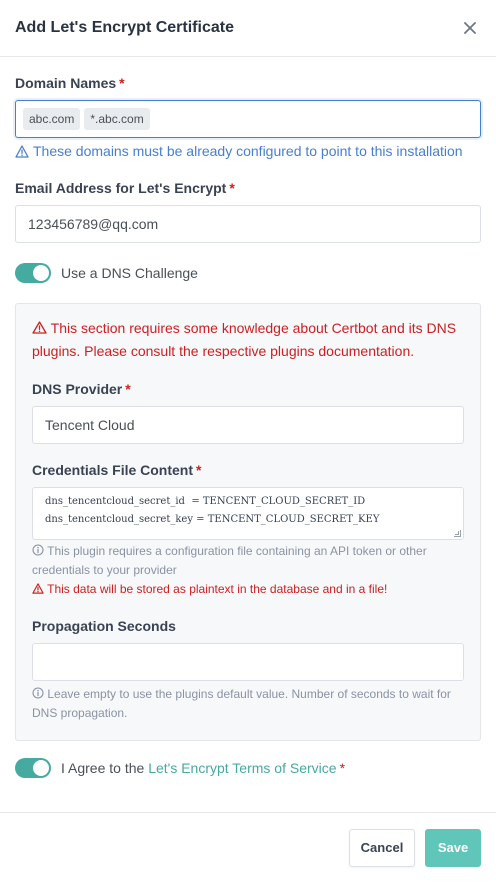 The width and height of the screenshot is (496, 882). I want to click on modal-header: Add Let's Encrypt Certificate, so click(248, 28).